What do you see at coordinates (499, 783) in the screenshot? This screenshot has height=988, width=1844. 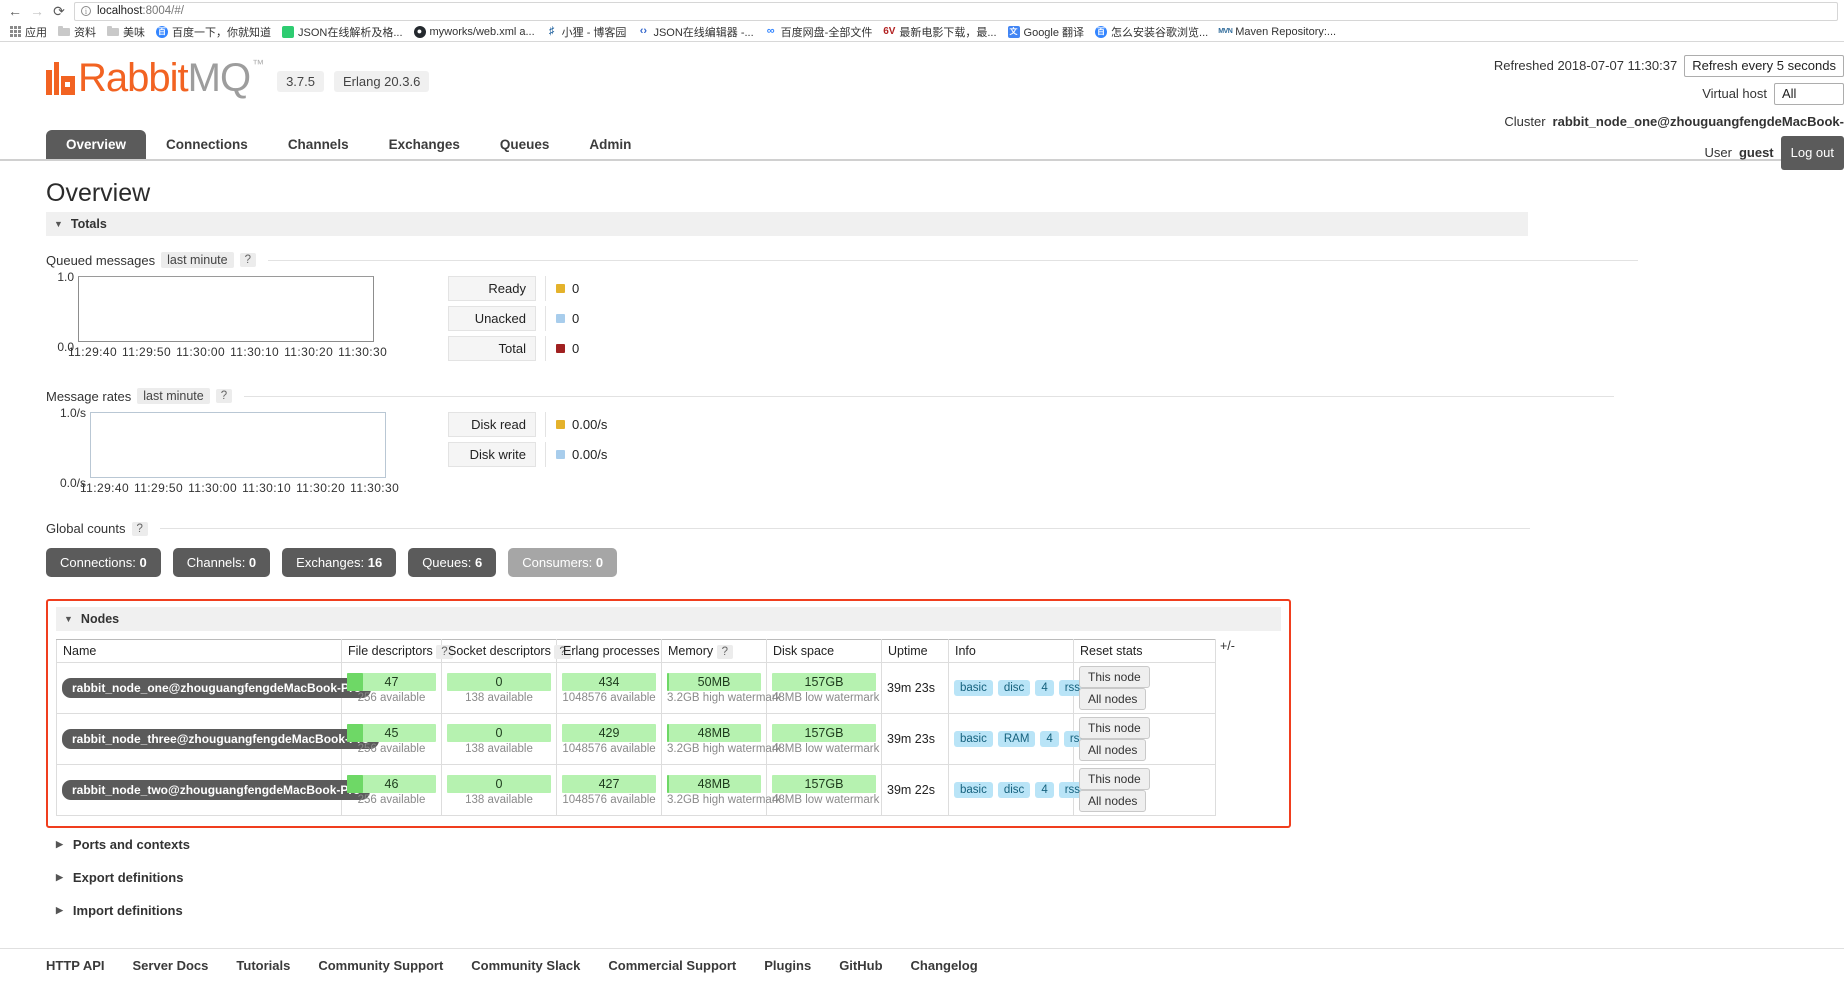 I see `sd-gauge: 0` at bounding box center [499, 783].